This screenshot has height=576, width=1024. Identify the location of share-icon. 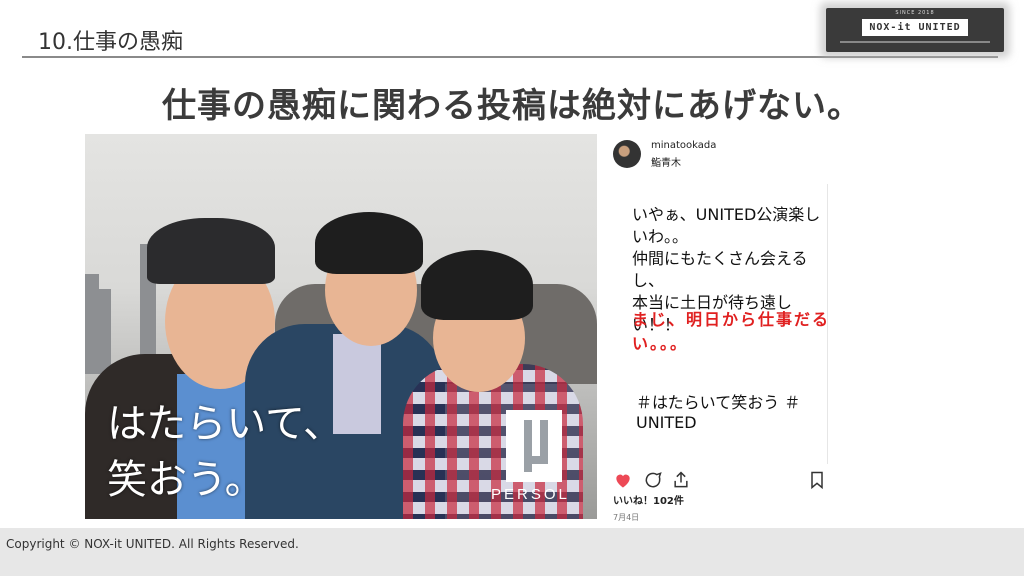
(681, 480).